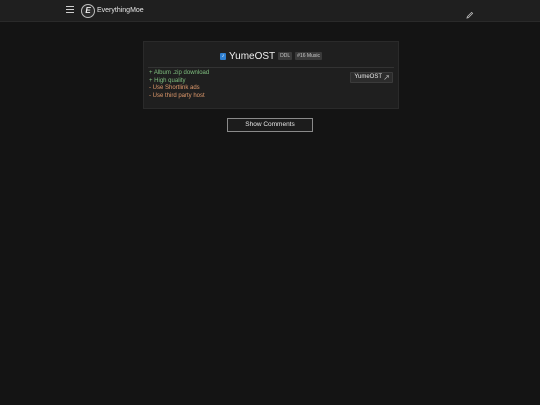 The width and height of the screenshot is (540, 405). What do you see at coordinates (88, 10) in the screenshot?
I see `brand-logo-icon: E` at bounding box center [88, 10].